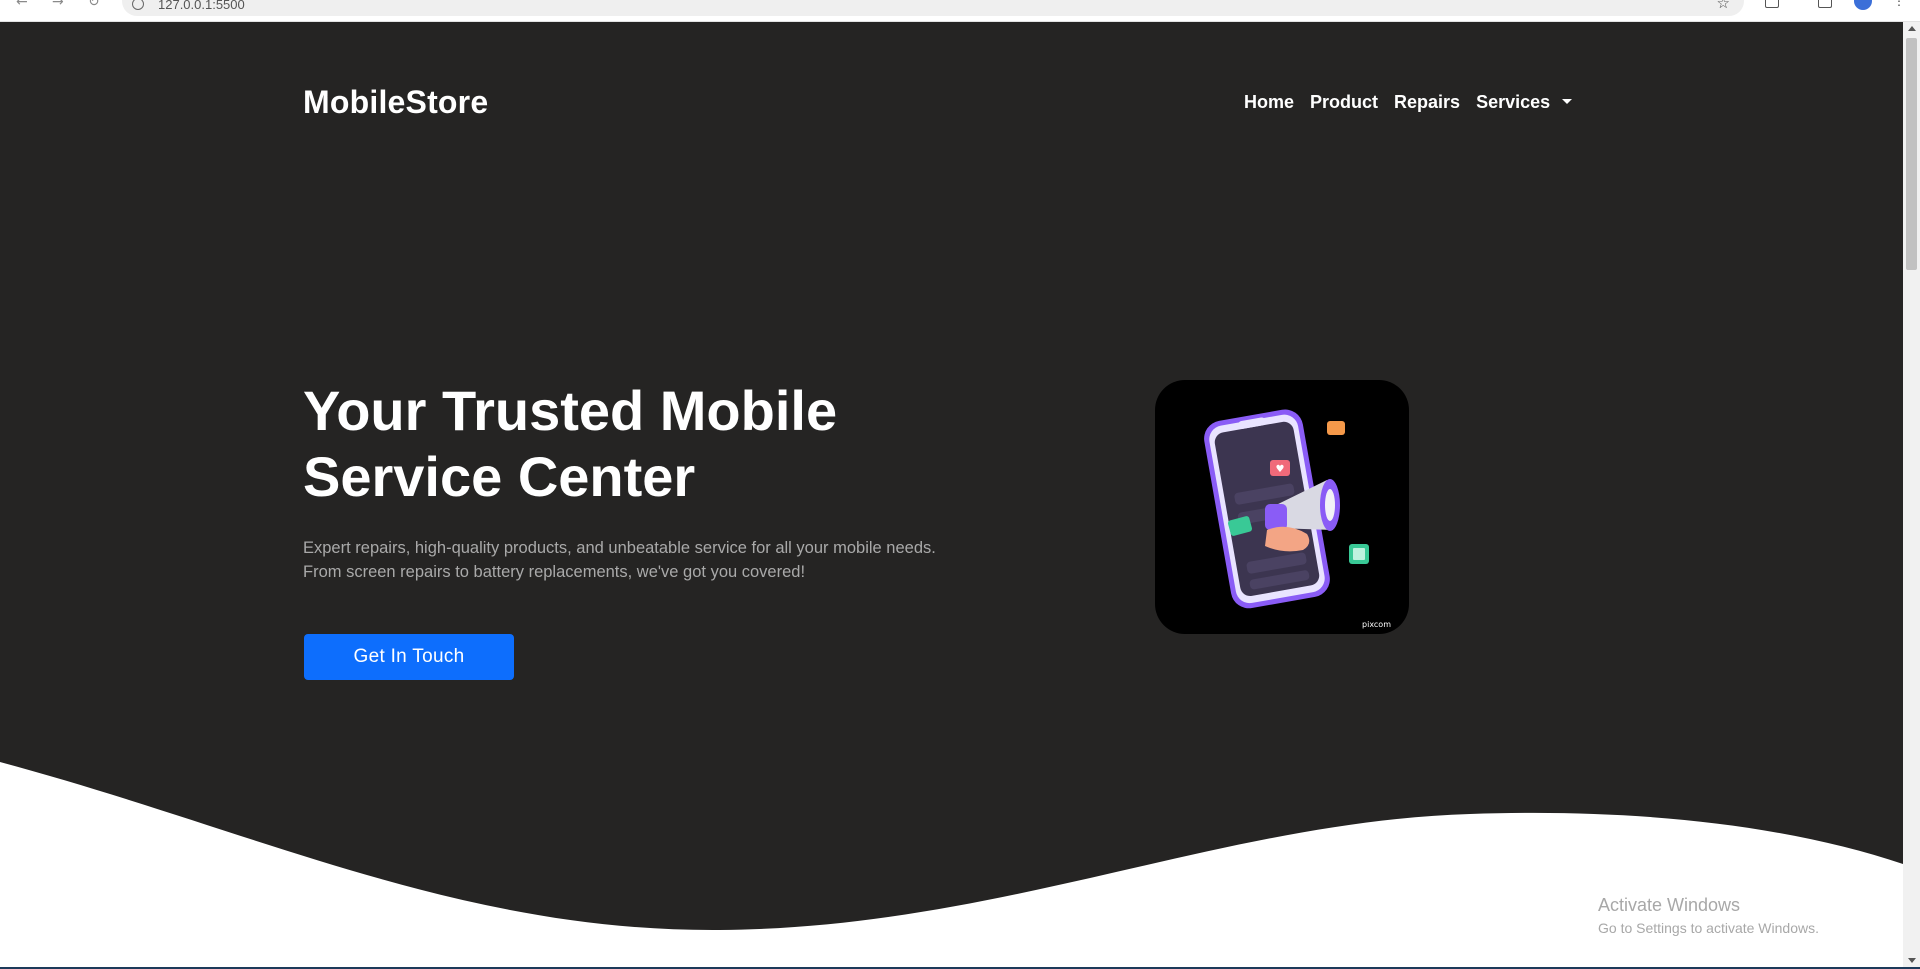 Image resolution: width=1920 pixels, height=969 pixels. I want to click on reload-icon: ↻, so click(94, 5).